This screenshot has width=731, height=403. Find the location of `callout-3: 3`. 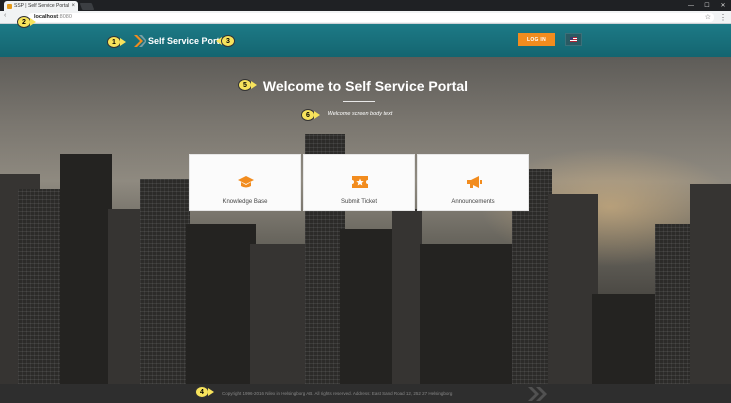

callout-3: 3 is located at coordinates (225, 41).